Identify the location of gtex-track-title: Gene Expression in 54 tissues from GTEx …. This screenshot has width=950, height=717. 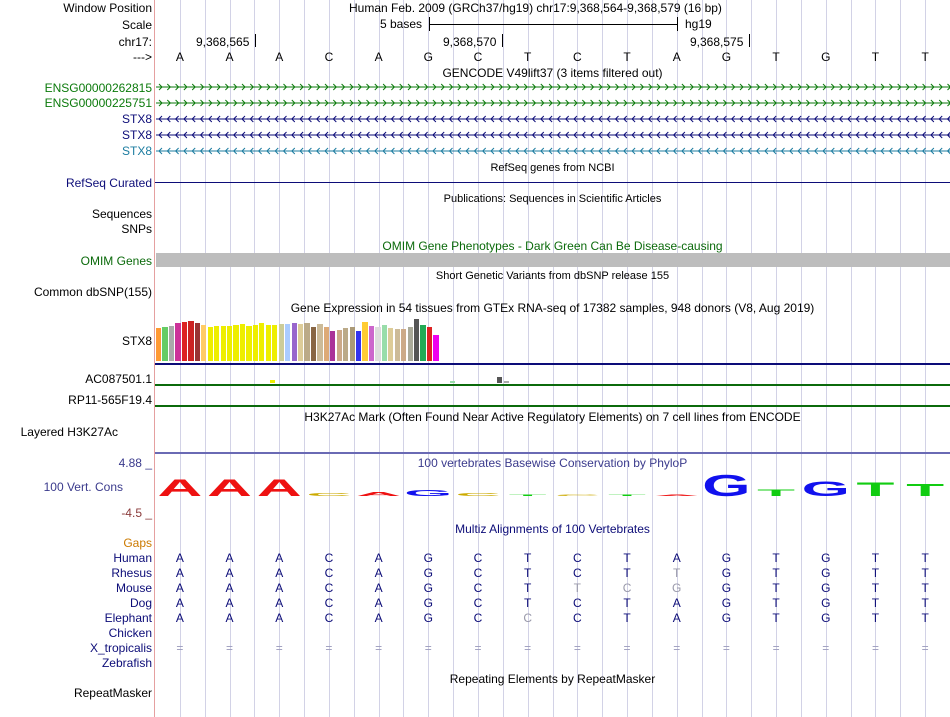
(552, 308).